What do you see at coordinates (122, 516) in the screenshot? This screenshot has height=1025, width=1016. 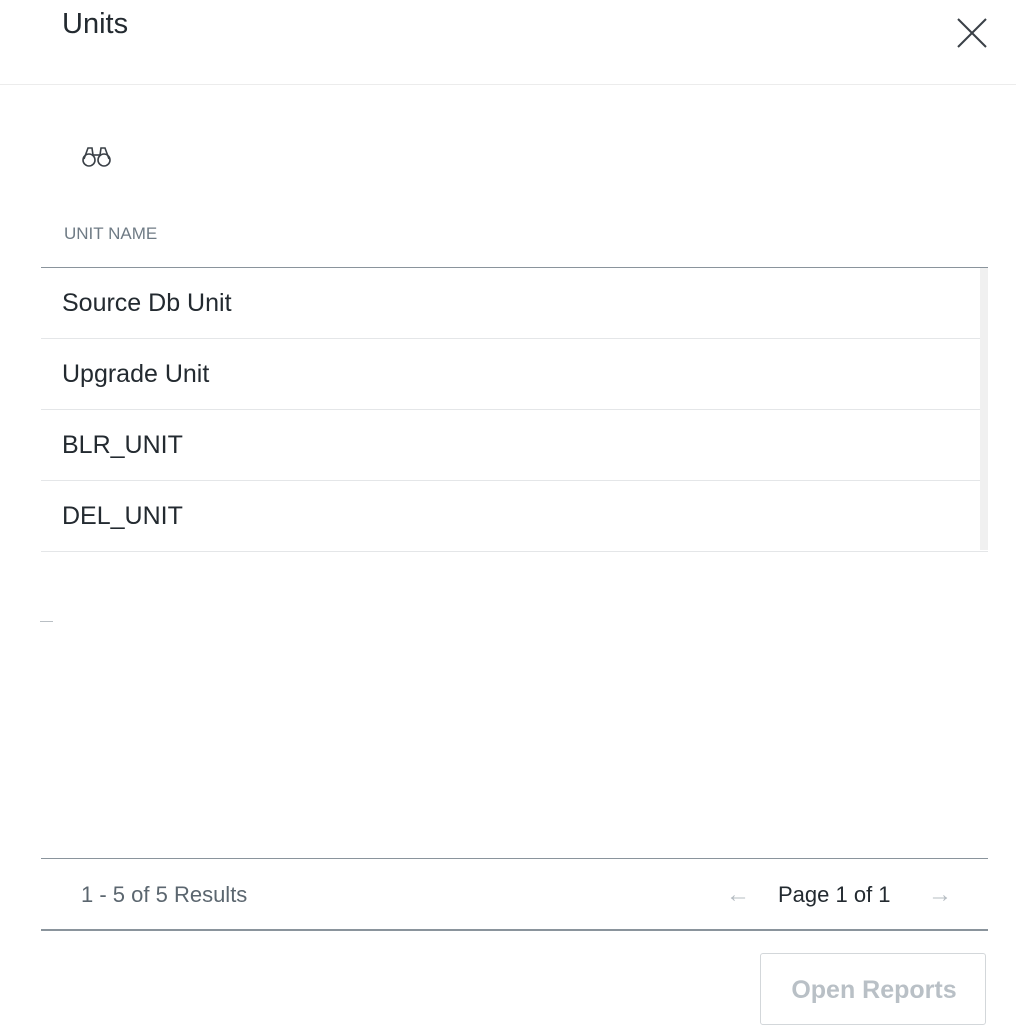 I see `unit-name-cell: DEL_UNIT` at bounding box center [122, 516].